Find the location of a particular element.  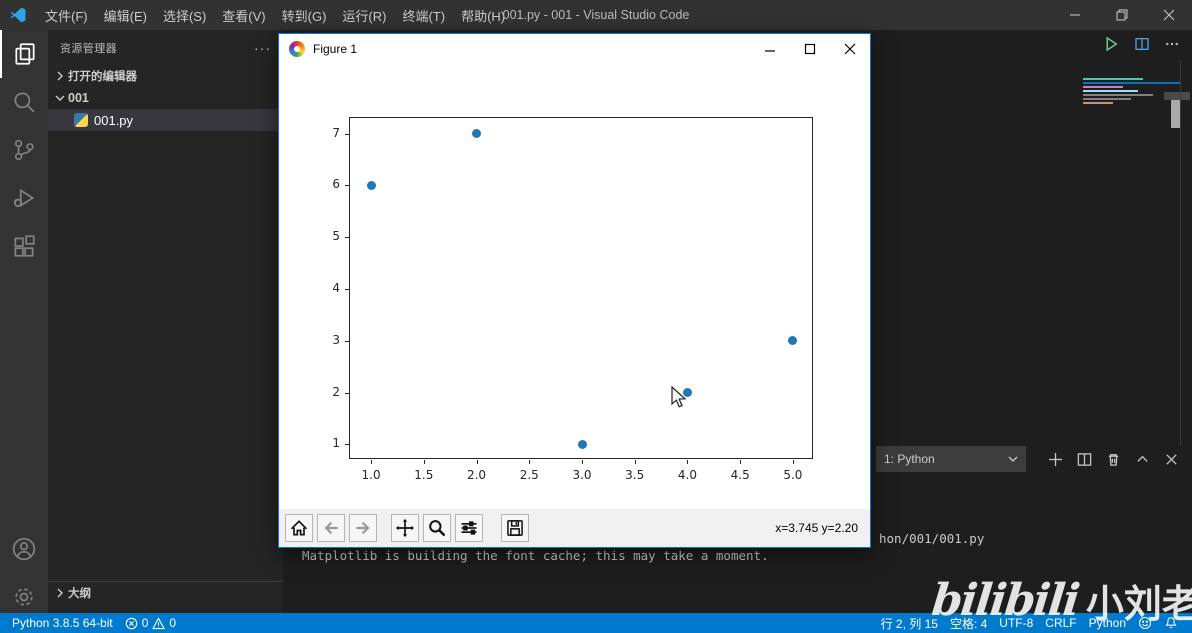

home-button is located at coordinates (299, 528).